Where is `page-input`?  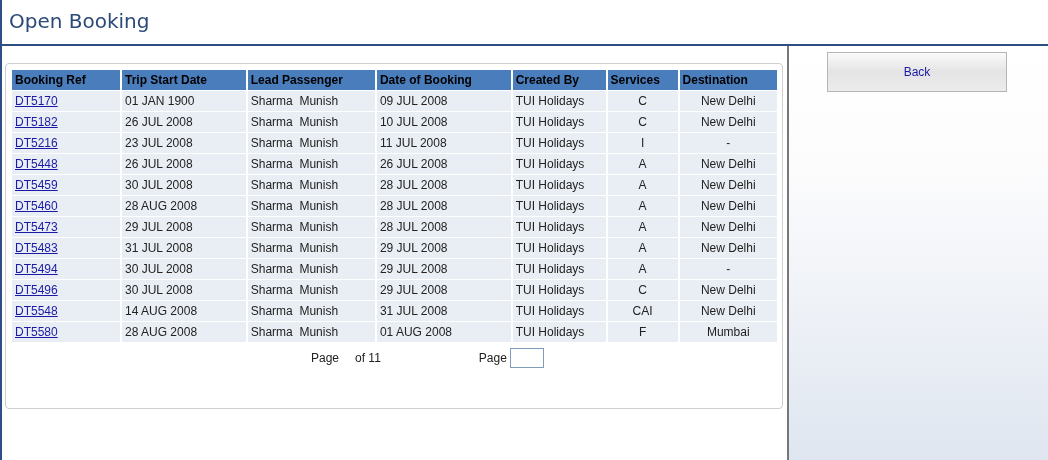 page-input is located at coordinates (526, 358).